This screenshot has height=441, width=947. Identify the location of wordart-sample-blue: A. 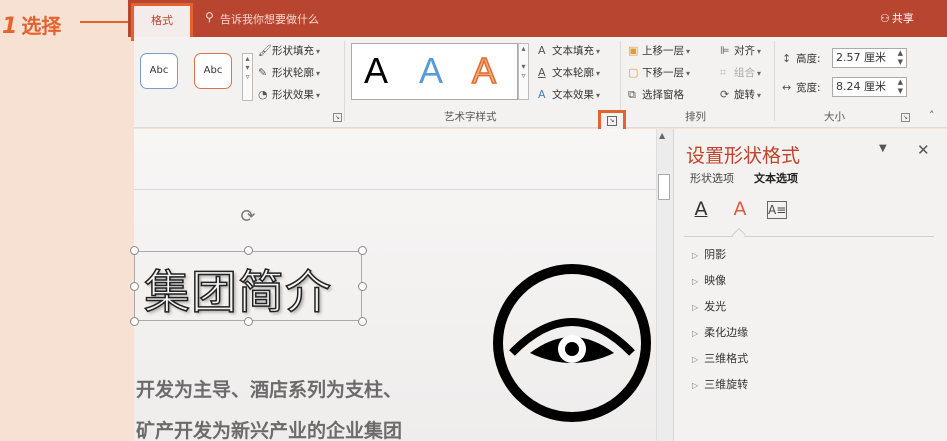
(431, 71).